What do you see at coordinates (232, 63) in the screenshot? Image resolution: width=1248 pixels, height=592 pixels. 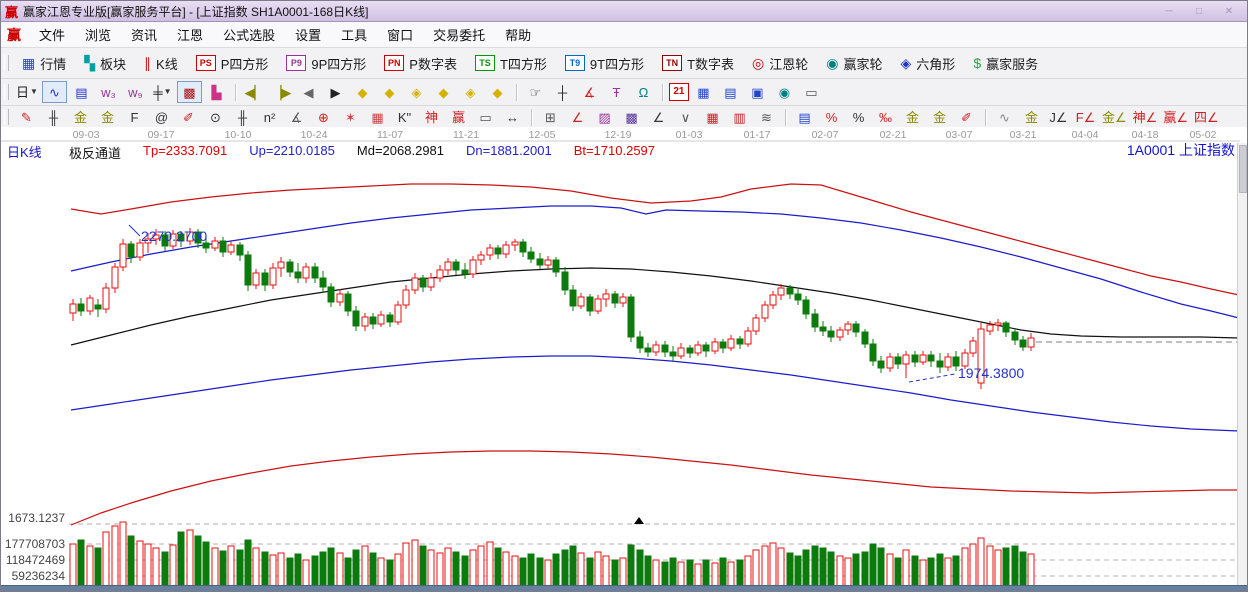 I see `p-square-button: PS P四方形` at bounding box center [232, 63].